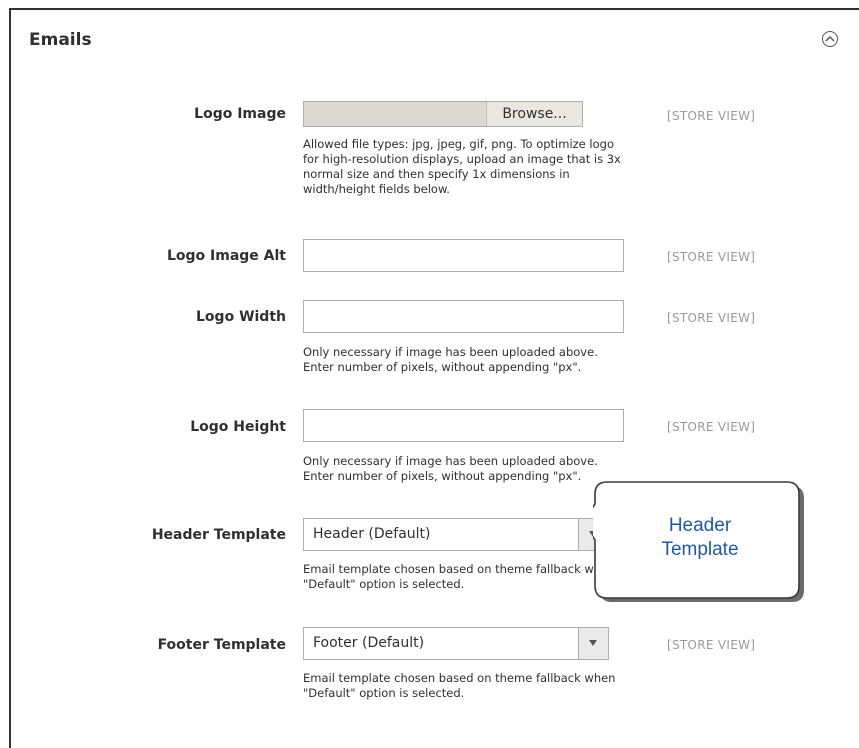 The height and width of the screenshot is (748, 859). What do you see at coordinates (218, 535) in the screenshot?
I see `header-template-label: Header Template` at bounding box center [218, 535].